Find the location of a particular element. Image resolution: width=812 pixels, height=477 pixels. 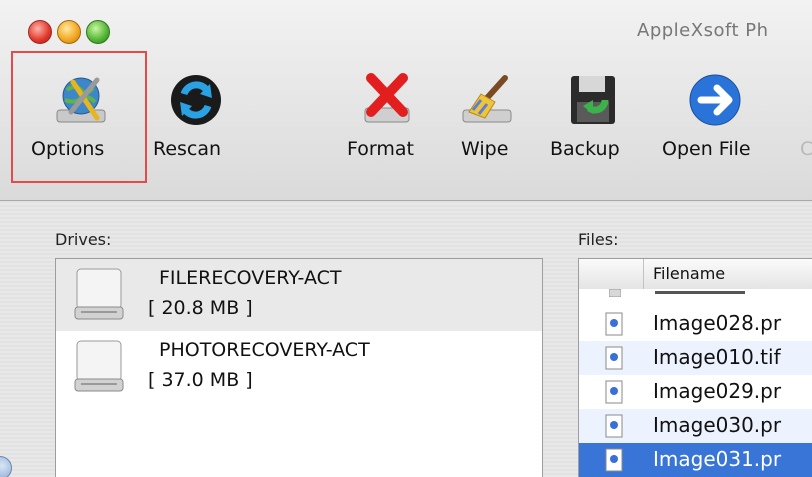

drives-label: Drives: is located at coordinates (83, 239).